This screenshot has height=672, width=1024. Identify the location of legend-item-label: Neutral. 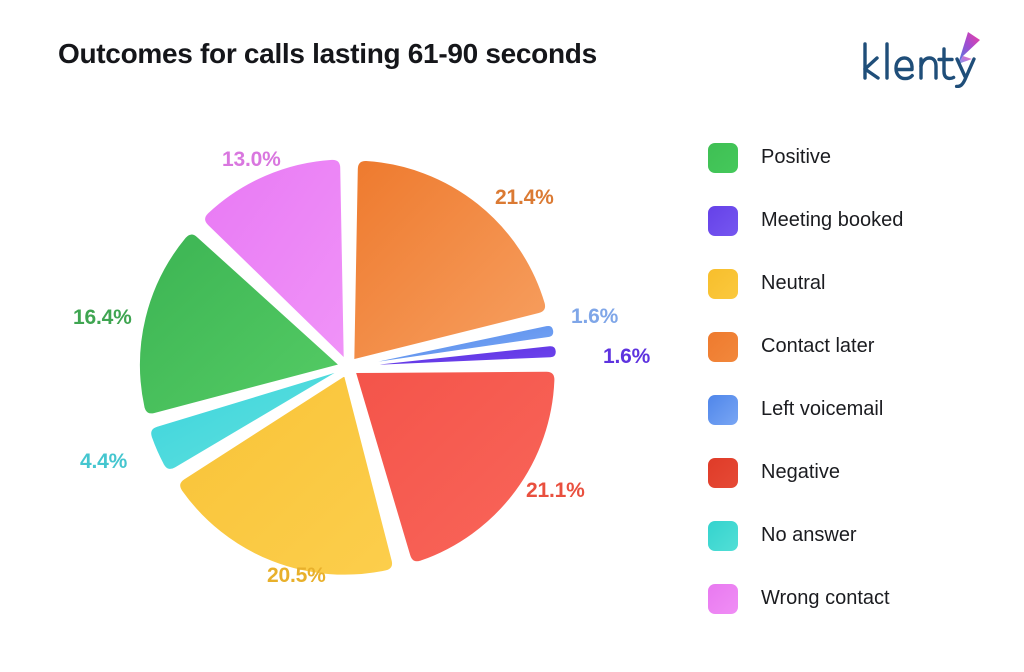
(793, 283).